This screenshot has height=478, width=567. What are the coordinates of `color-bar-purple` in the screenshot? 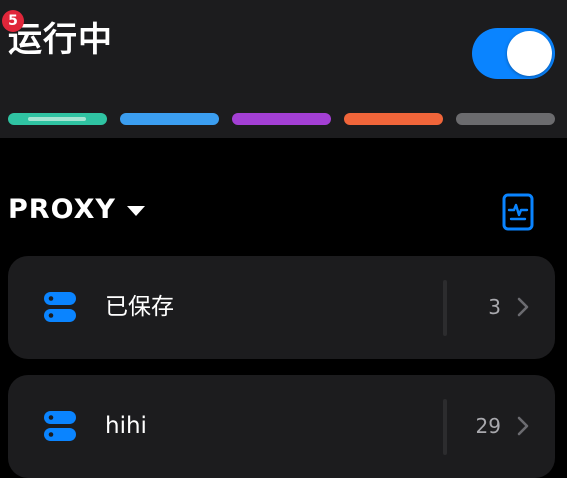 It's located at (281, 119).